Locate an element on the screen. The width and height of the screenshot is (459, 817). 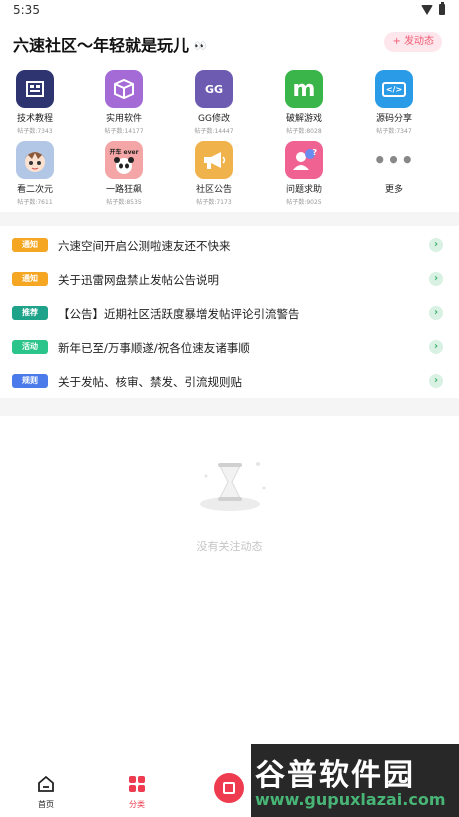
category-tech-tutorial: 技术教程 帖子数:7343 is located at coordinates (35, 102).